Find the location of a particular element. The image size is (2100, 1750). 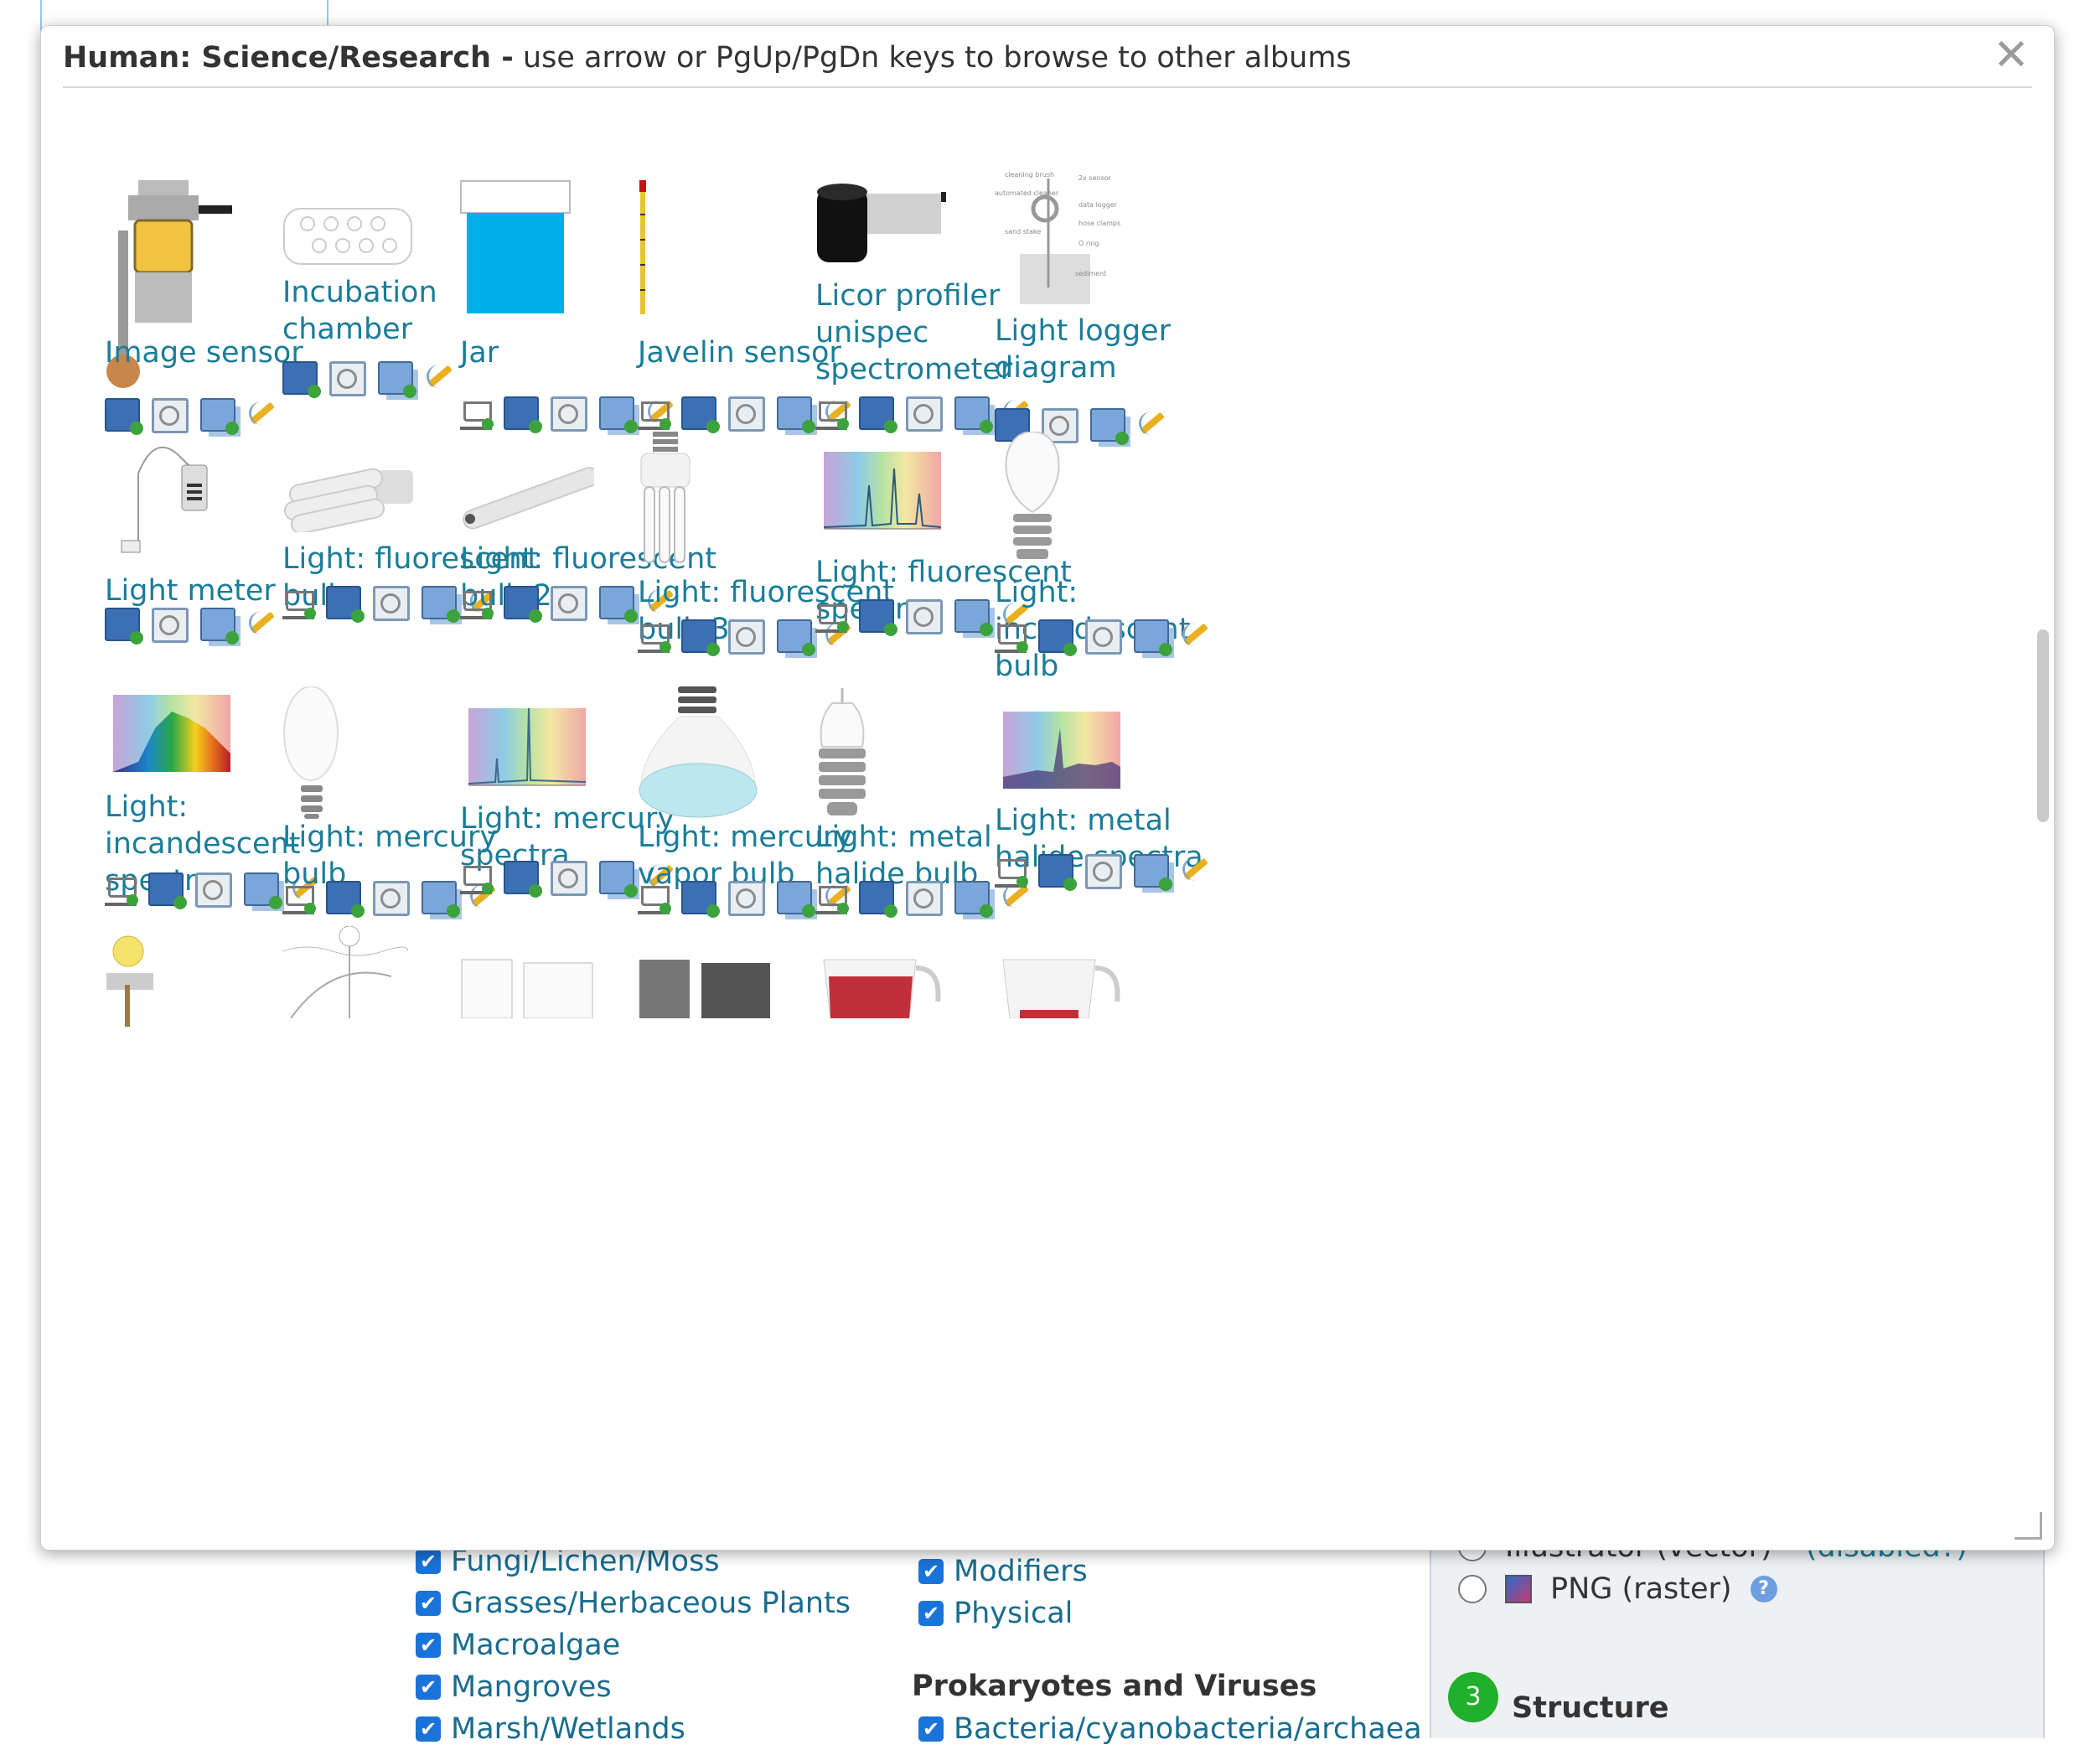

incubation-chamber-thumbnail is located at coordinates (349, 236).